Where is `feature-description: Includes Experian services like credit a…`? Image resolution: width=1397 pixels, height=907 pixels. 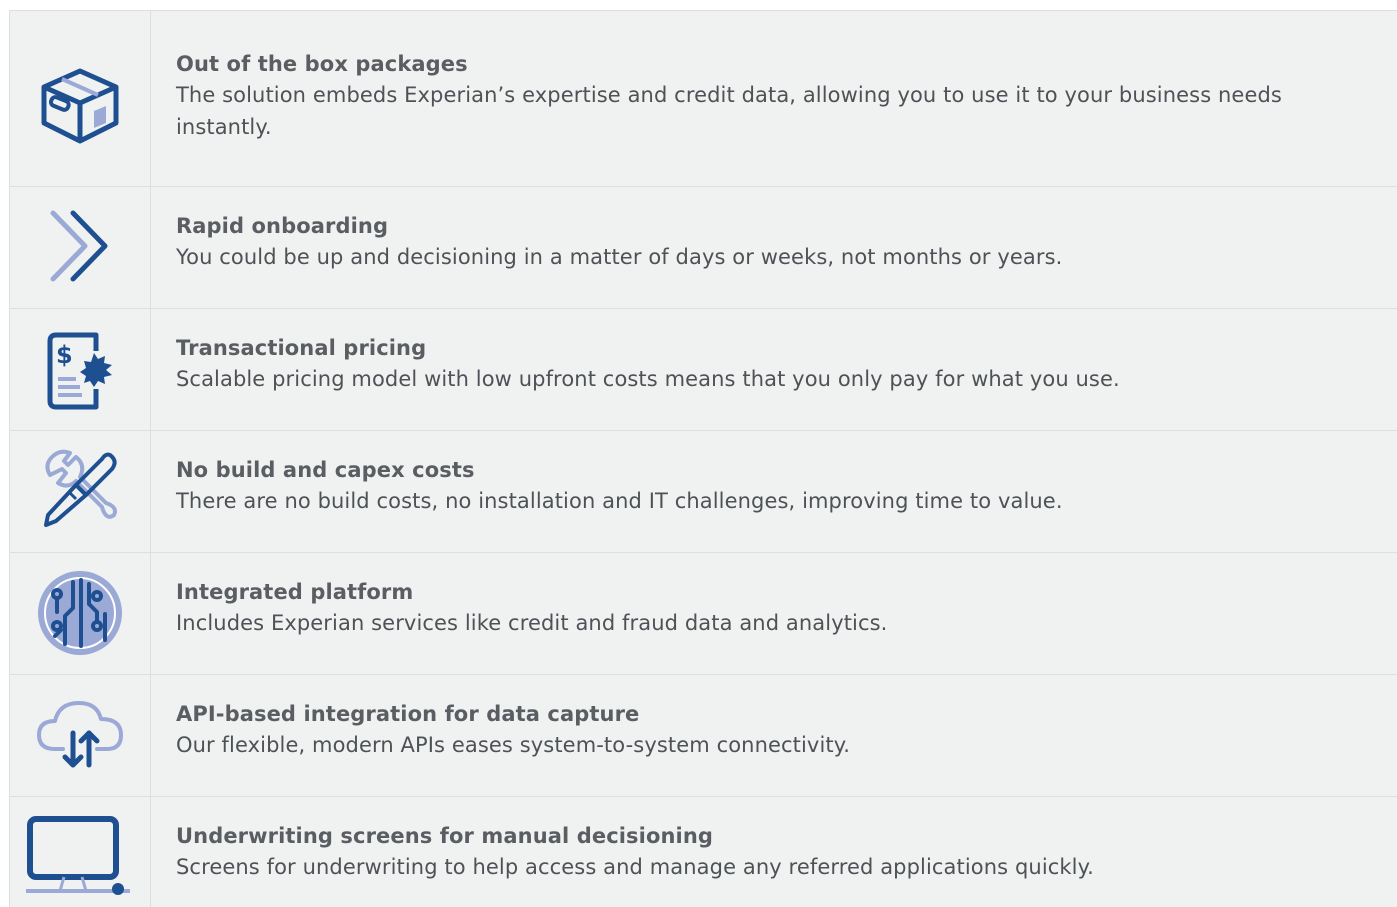
feature-description: Includes Experian services like credit a… is located at coordinates (532, 623).